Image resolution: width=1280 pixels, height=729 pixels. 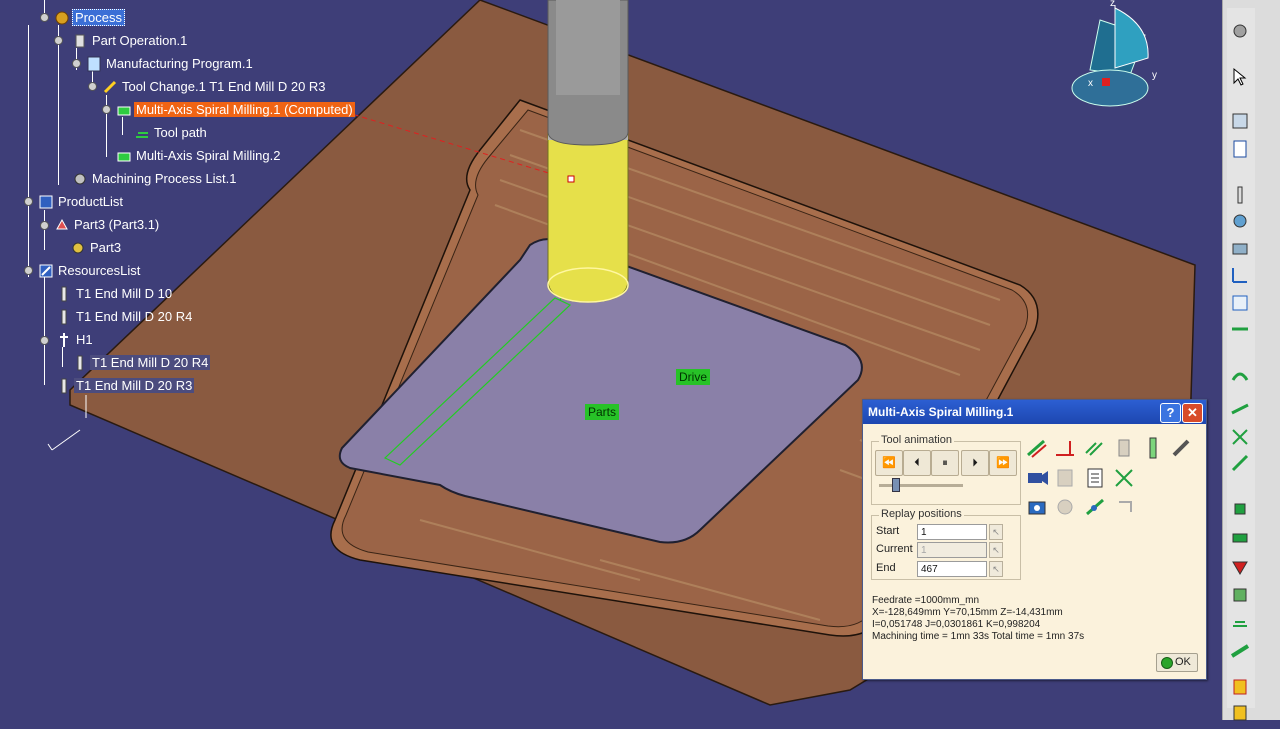 What do you see at coordinates (115, 293) in the screenshot?
I see `tree-node-end-mill-d10: T1 End Mill D 10` at bounding box center [115, 293].